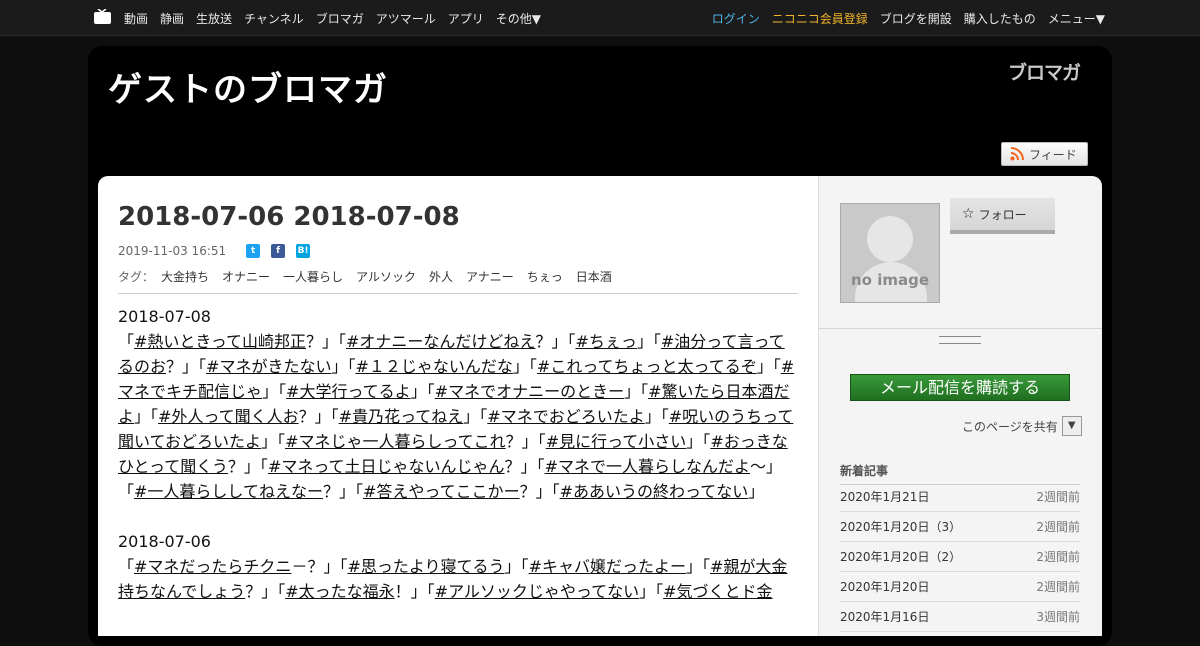  Describe the element at coordinates (228, 491) in the screenshot. I see `hashtag-link: #一人暮らししてねえなー` at that location.